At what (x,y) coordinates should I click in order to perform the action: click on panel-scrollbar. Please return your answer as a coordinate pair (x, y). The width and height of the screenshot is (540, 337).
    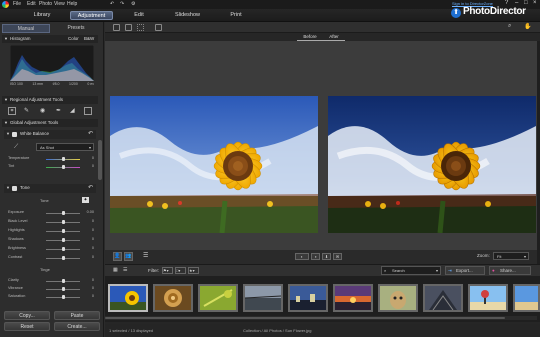
    Looking at the image, I should click on (100, 160).